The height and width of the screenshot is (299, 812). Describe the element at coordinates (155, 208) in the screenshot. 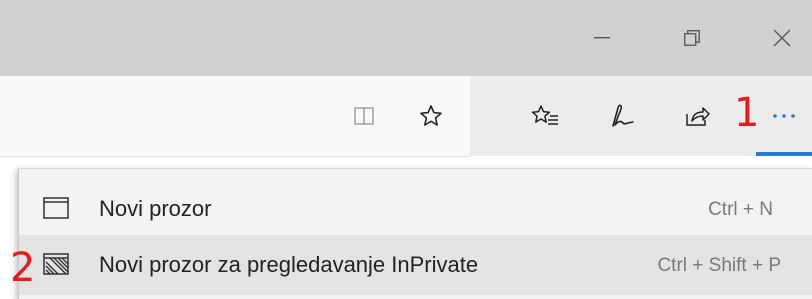

I see `menu-item-label: Novi prozor` at that location.